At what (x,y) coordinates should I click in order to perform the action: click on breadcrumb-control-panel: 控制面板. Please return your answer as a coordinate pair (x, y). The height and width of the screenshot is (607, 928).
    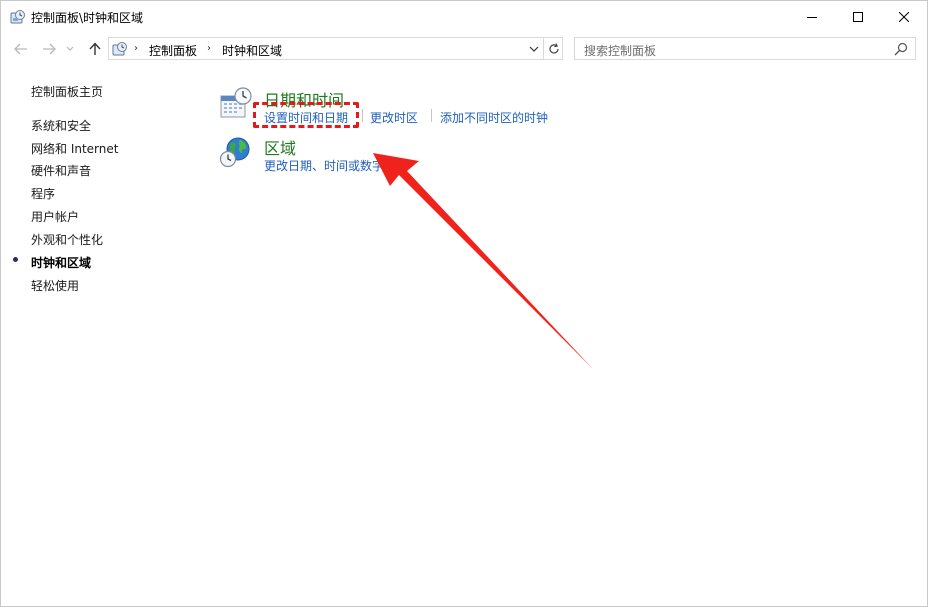
    Looking at the image, I should click on (173, 50).